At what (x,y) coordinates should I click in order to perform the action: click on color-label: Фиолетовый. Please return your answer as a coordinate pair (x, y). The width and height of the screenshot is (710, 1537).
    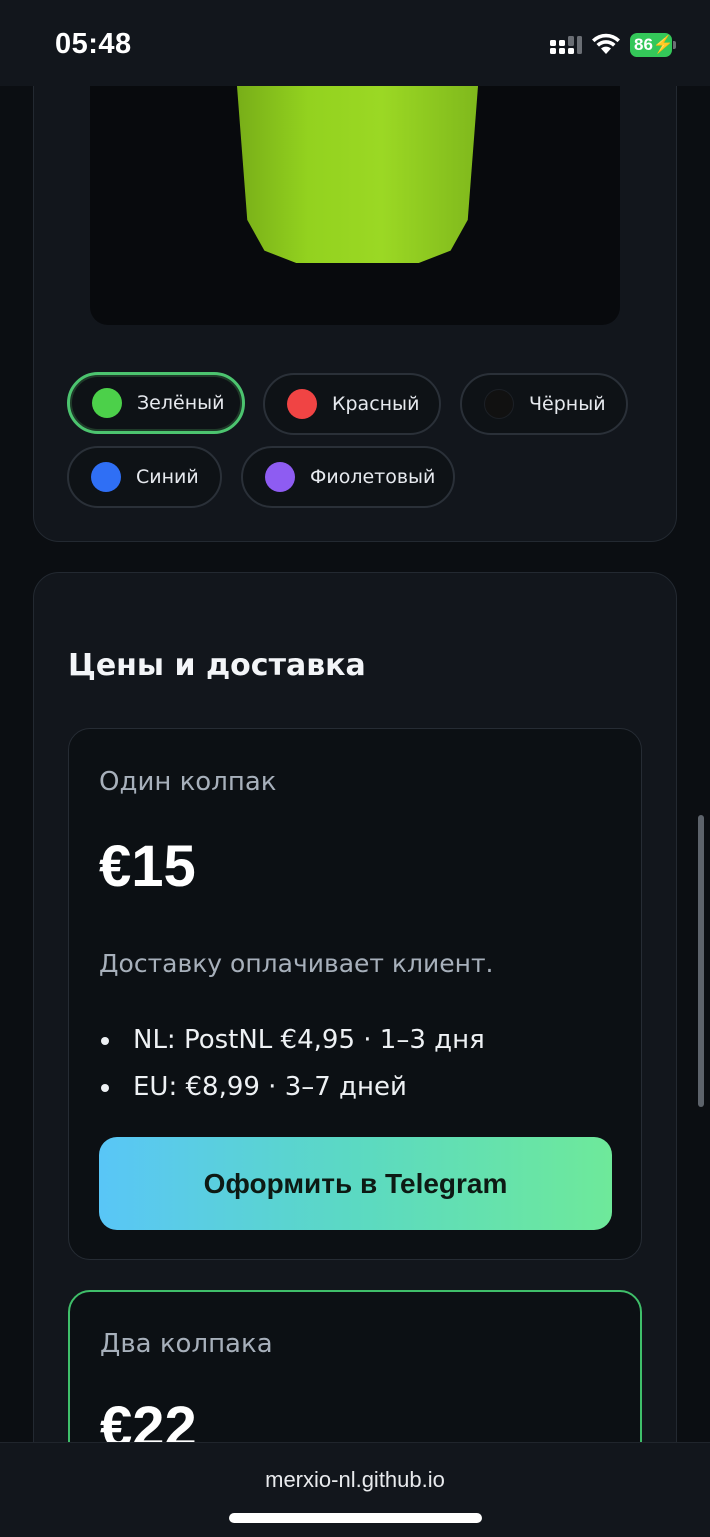
    Looking at the image, I should click on (373, 477).